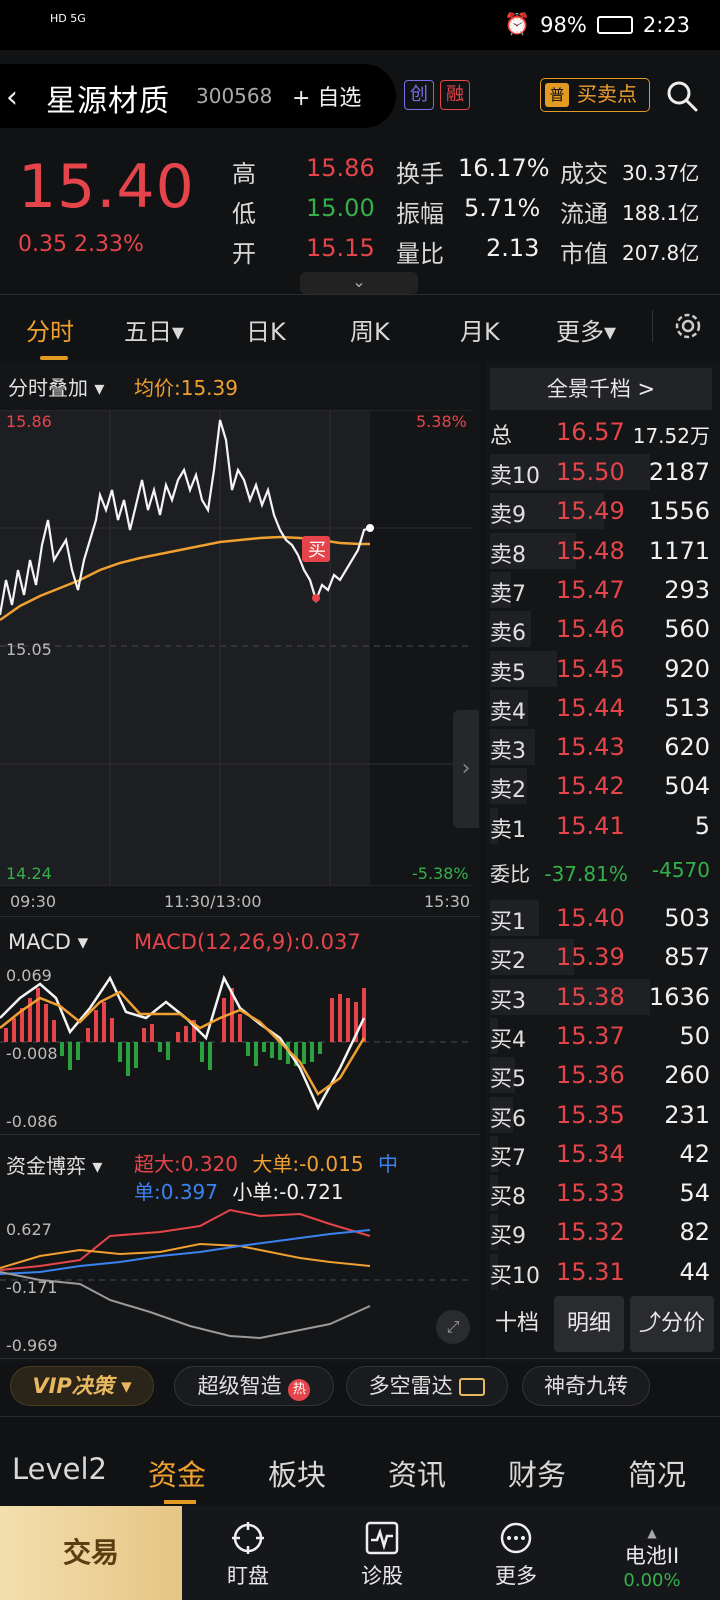 The width and height of the screenshot is (720, 1600). What do you see at coordinates (603, 747) in the screenshot?
I see `ask-row: 卖3 15.43 620` at bounding box center [603, 747].